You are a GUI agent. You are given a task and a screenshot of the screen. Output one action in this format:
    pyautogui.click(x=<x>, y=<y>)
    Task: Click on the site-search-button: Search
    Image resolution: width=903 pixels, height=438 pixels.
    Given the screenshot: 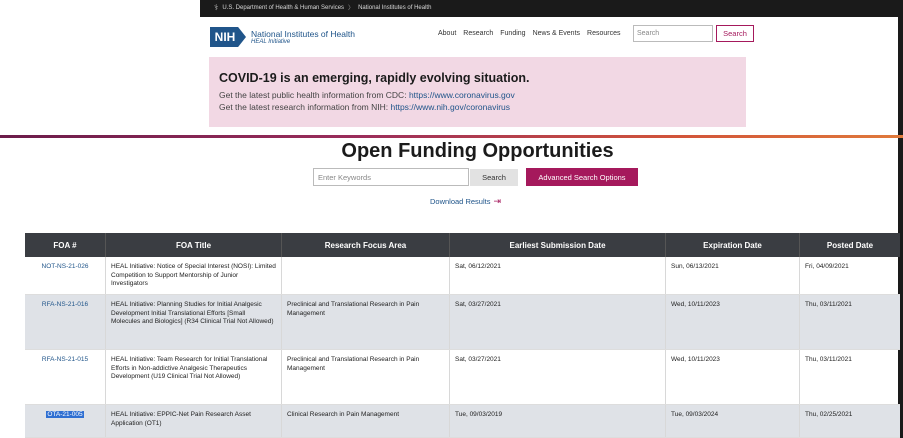 What is the action you would take?
    pyautogui.click(x=735, y=33)
    